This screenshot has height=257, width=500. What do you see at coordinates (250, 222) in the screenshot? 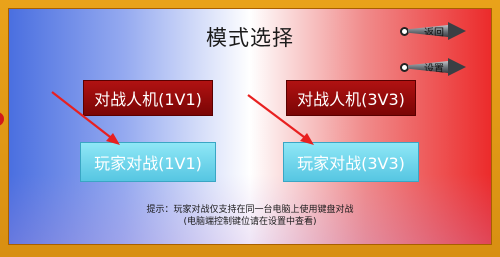
I see `hint-line-2: (电脑端控制键位请在设置中查看)` at bounding box center [250, 222].